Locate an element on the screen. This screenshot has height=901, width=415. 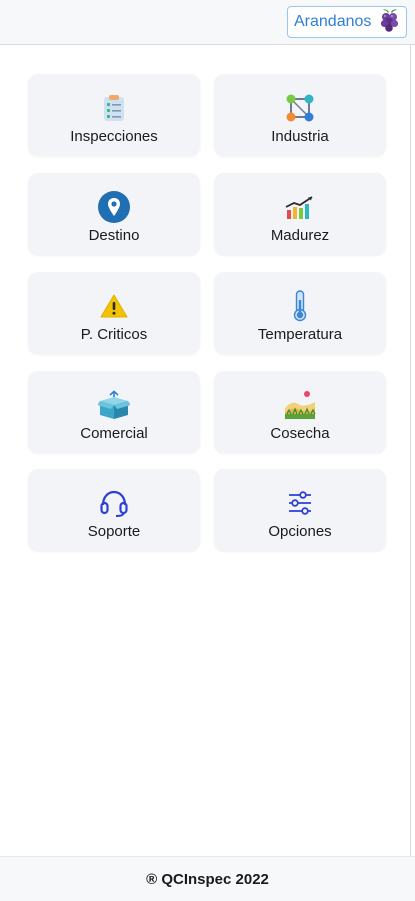
menu-tile-industria: Industria is located at coordinates (300, 115).